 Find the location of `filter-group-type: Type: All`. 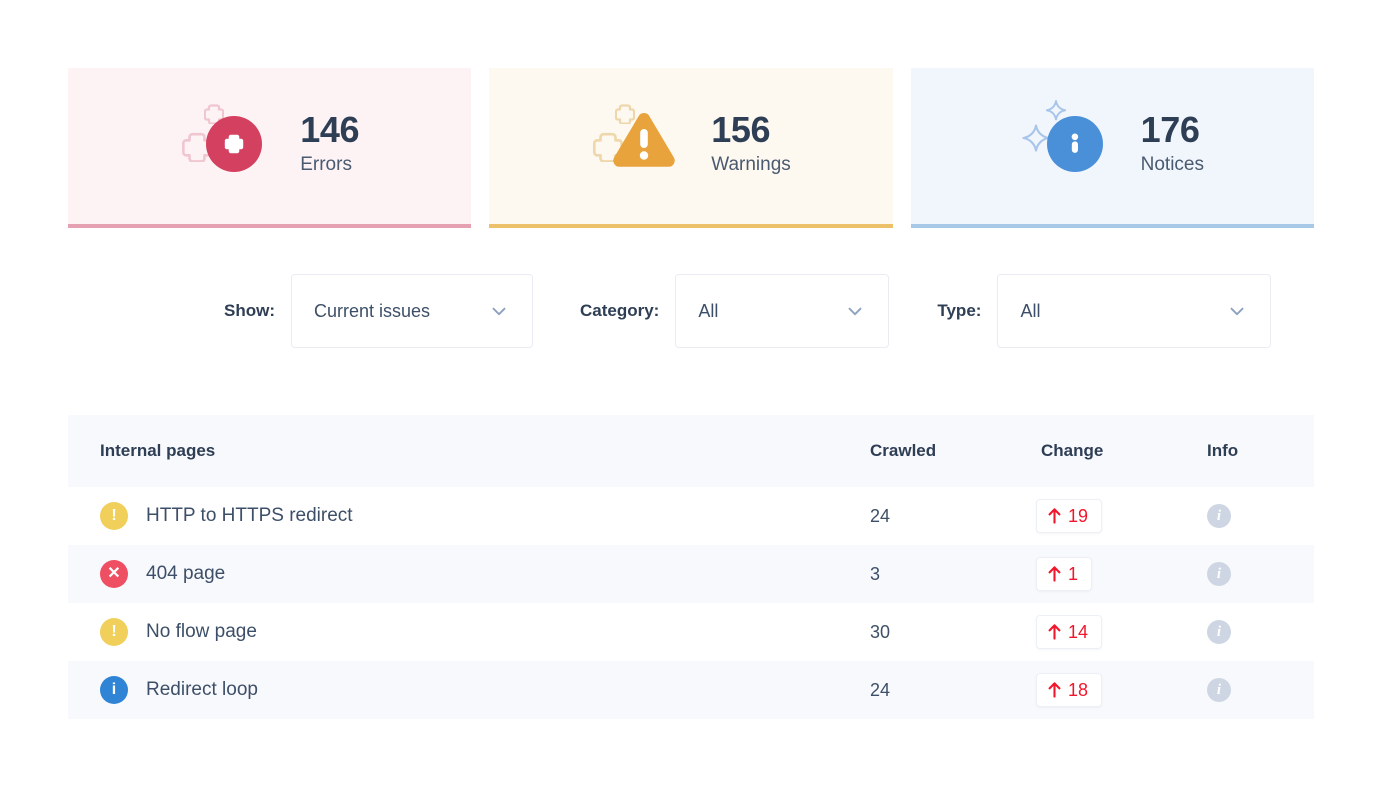

filter-group-type: Type: All is located at coordinates (1104, 311).